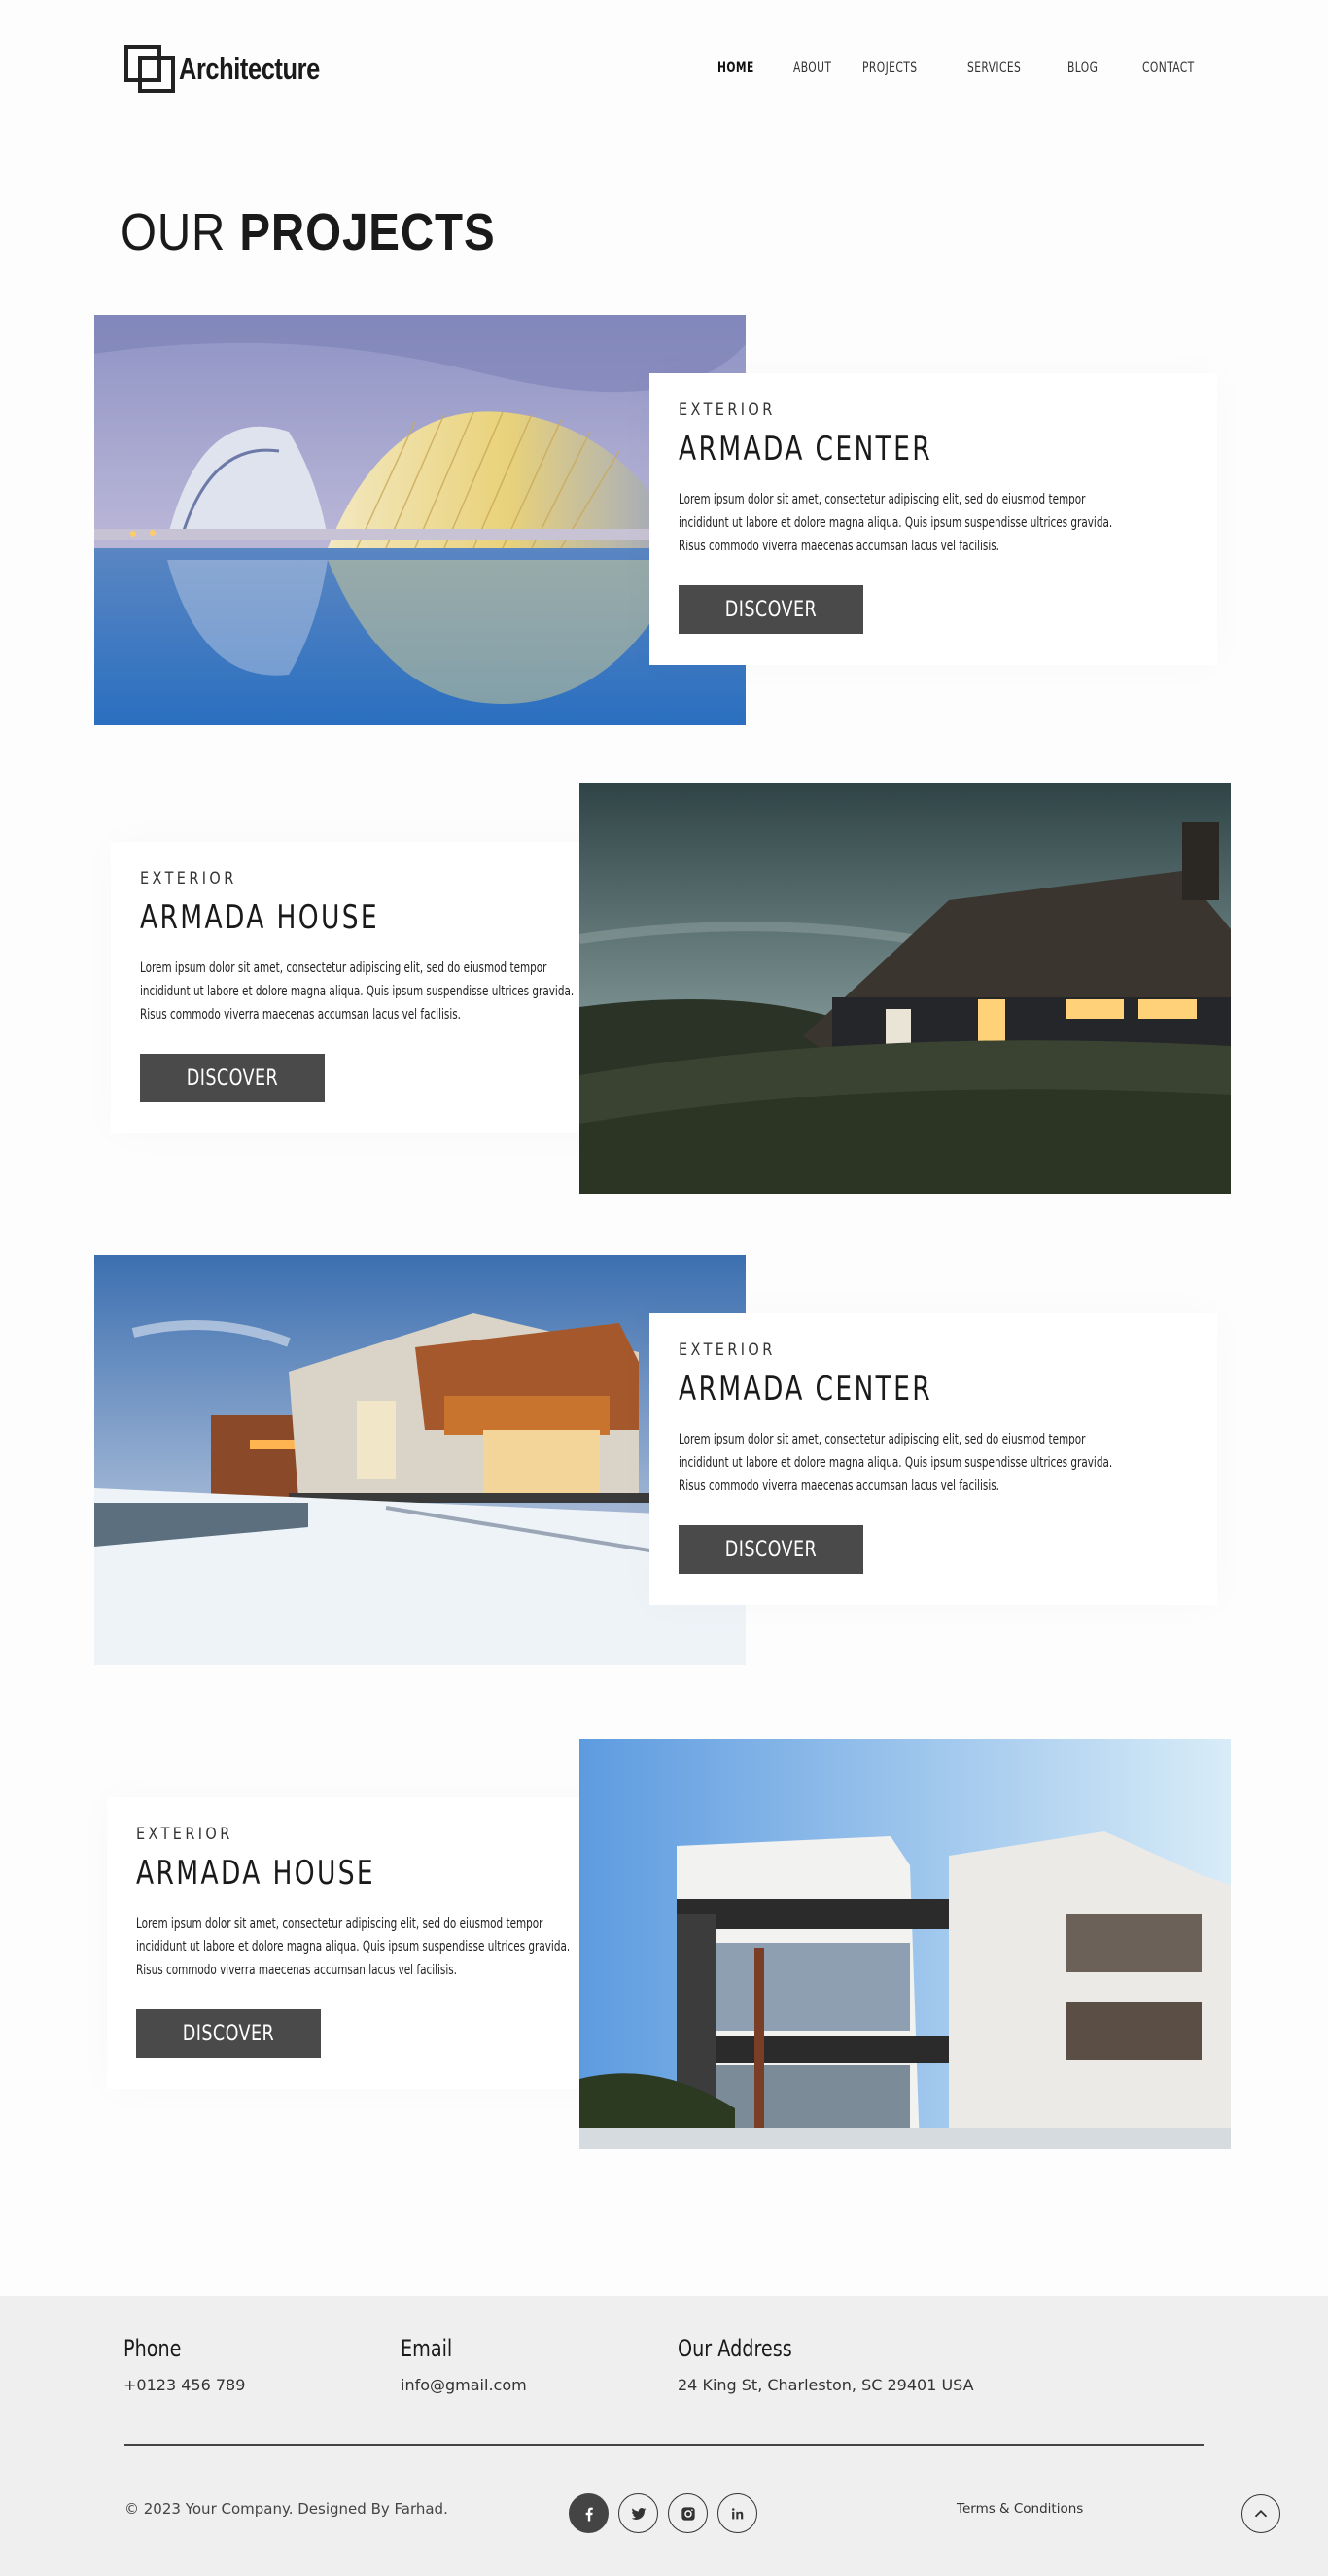 Image resolution: width=1328 pixels, height=2576 pixels. Describe the element at coordinates (427, 2348) in the screenshot. I see `footer-email-label: Email` at that location.